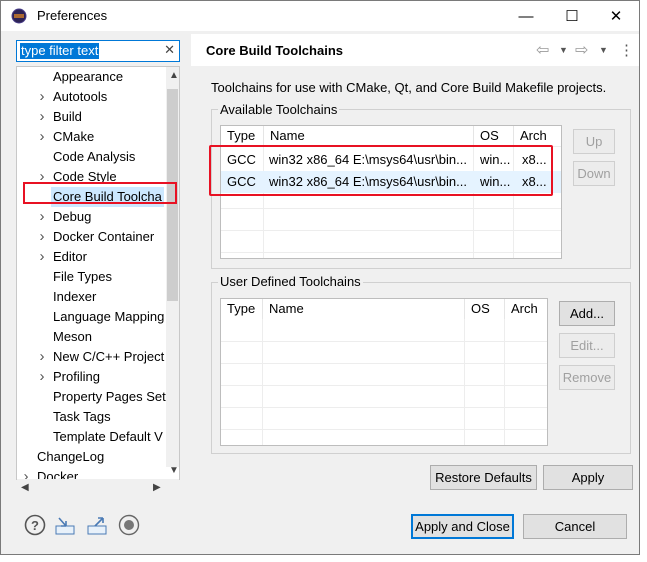  I want to click on close-button: ✕, so click(616, 16).